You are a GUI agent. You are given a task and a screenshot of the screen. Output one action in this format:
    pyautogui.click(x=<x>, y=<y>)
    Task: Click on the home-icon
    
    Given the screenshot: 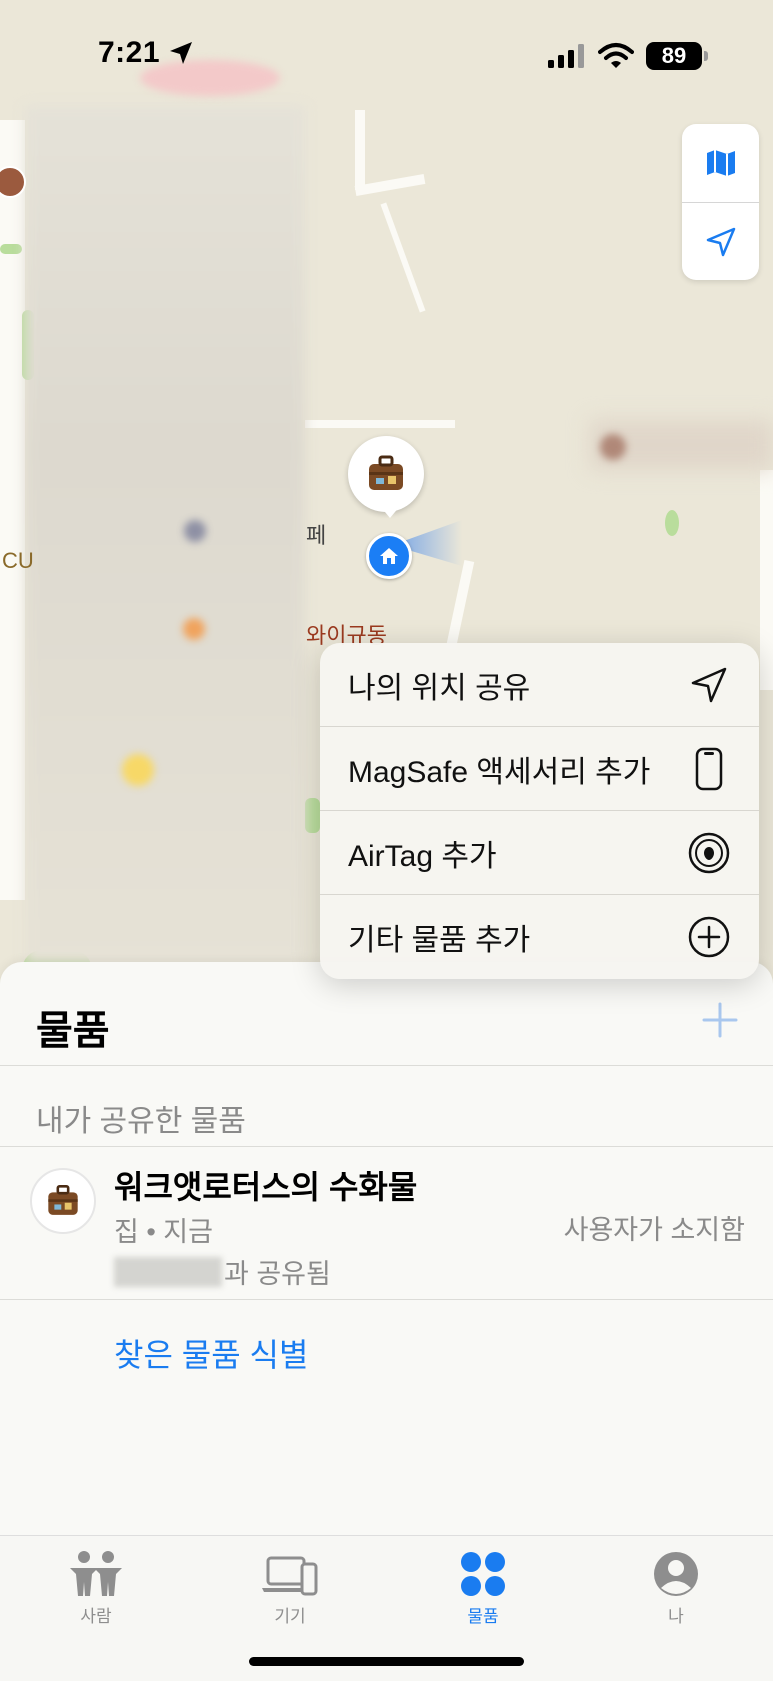 What is the action you would take?
    pyautogui.click(x=389, y=556)
    